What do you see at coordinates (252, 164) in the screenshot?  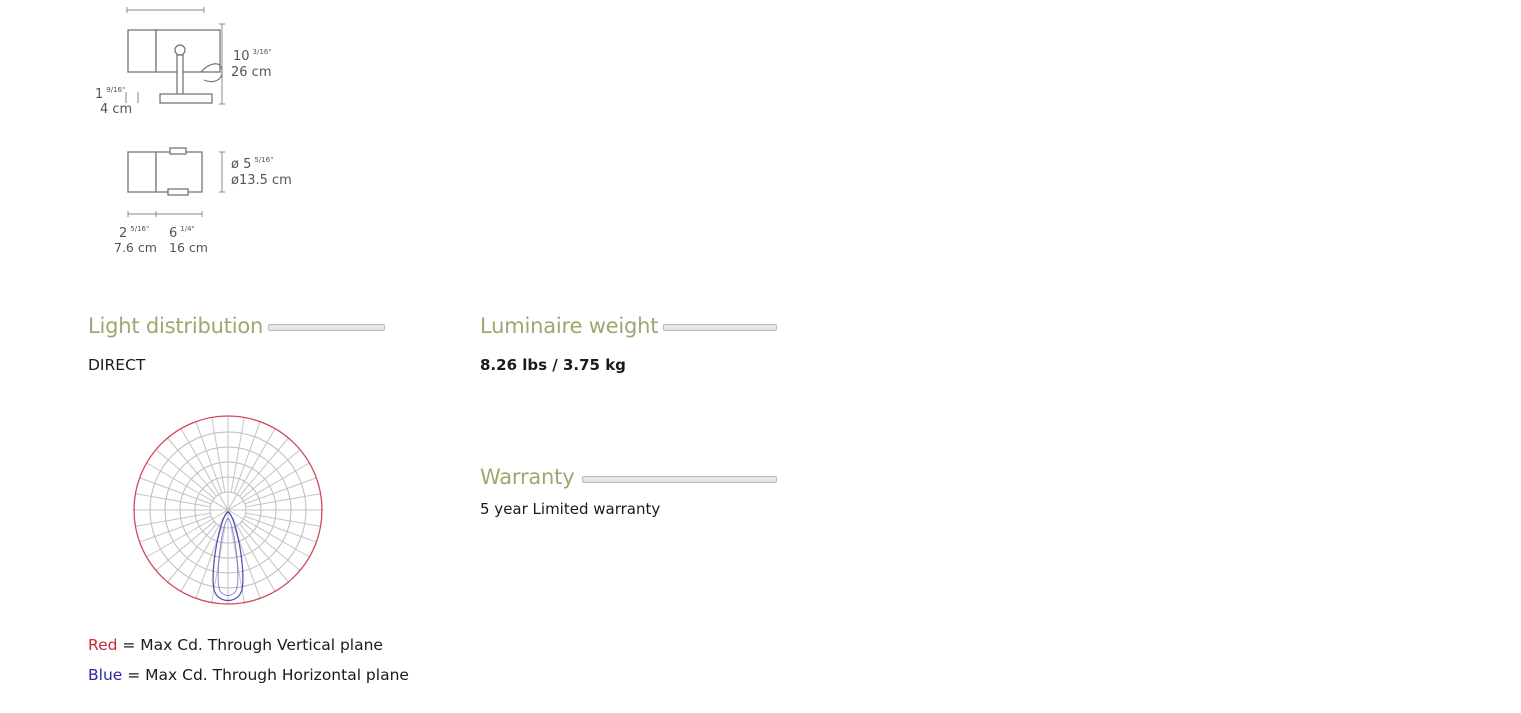 I see `diameter-inches: ø 5 5/16"` at bounding box center [252, 164].